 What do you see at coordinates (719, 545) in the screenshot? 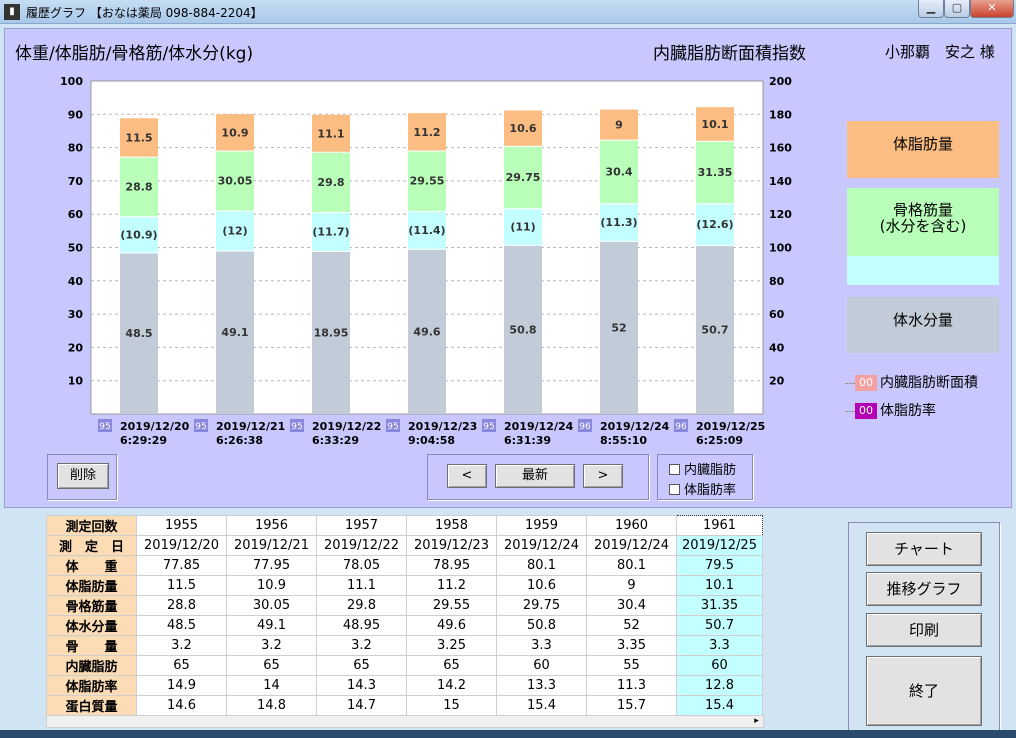
I see `table-cell: 2019/12/25` at bounding box center [719, 545].